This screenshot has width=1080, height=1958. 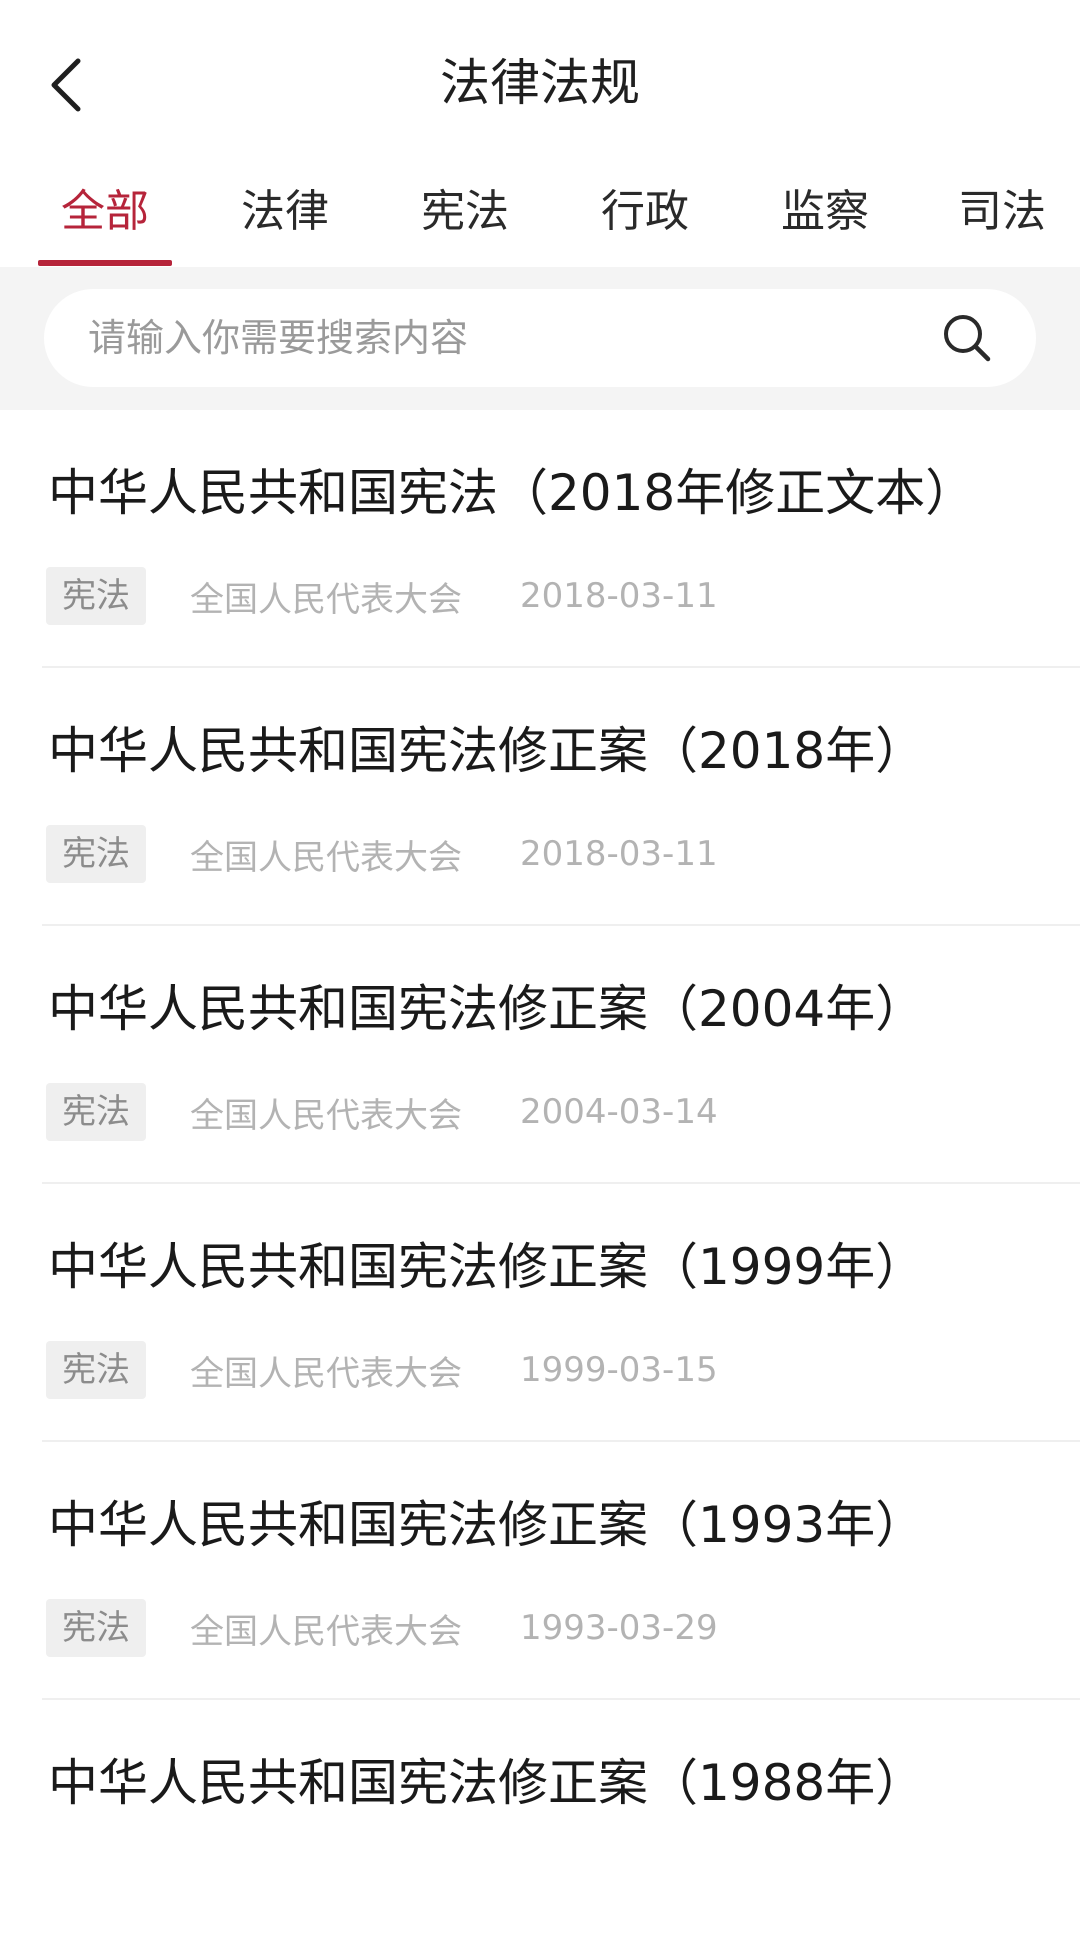 I want to click on tab-label: 宪法, so click(x=465, y=211).